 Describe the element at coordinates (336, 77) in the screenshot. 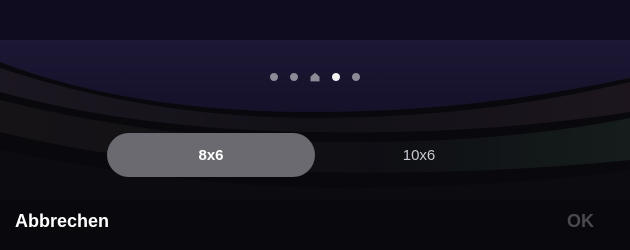

I see `page-dot-active` at that location.